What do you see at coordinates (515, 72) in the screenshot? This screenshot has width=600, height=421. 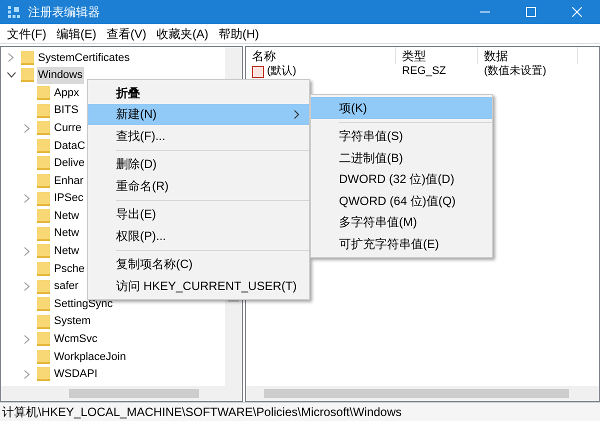 I see `table-cell-text: (数值未设置)` at bounding box center [515, 72].